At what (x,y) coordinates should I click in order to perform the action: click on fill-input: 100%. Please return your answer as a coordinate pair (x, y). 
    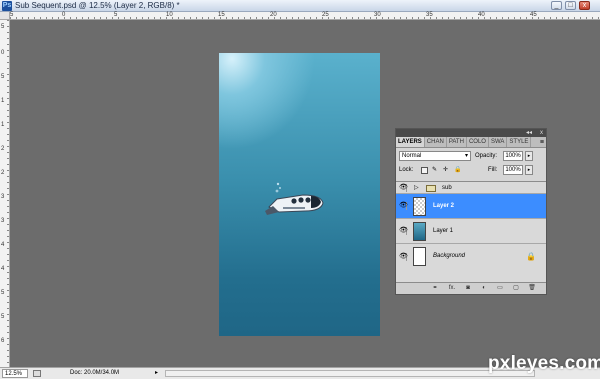
    Looking at the image, I should click on (513, 170).